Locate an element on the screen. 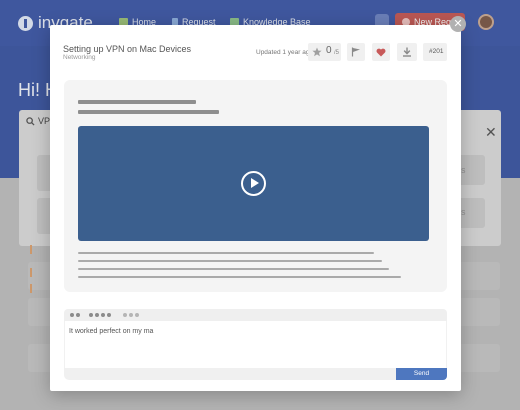  heart-icon is located at coordinates (381, 52).